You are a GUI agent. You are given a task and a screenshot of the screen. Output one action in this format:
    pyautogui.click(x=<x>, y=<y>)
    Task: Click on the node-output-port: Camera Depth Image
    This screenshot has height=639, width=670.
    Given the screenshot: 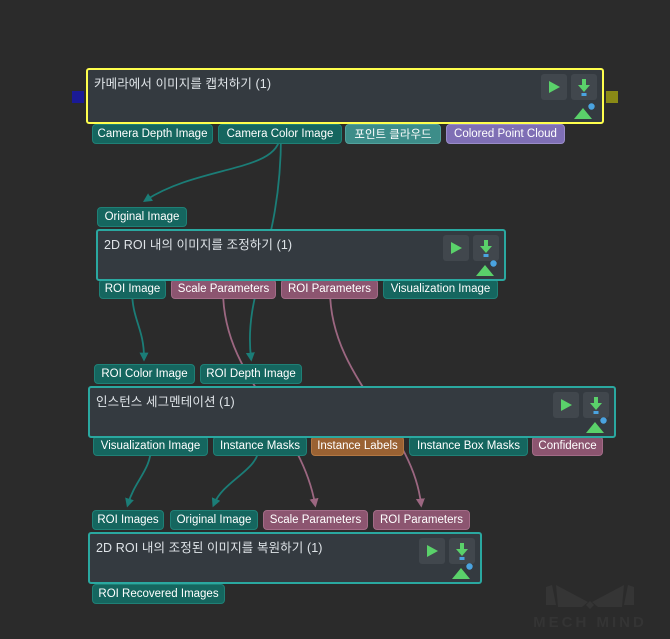 What is the action you would take?
    pyautogui.click(x=152, y=134)
    